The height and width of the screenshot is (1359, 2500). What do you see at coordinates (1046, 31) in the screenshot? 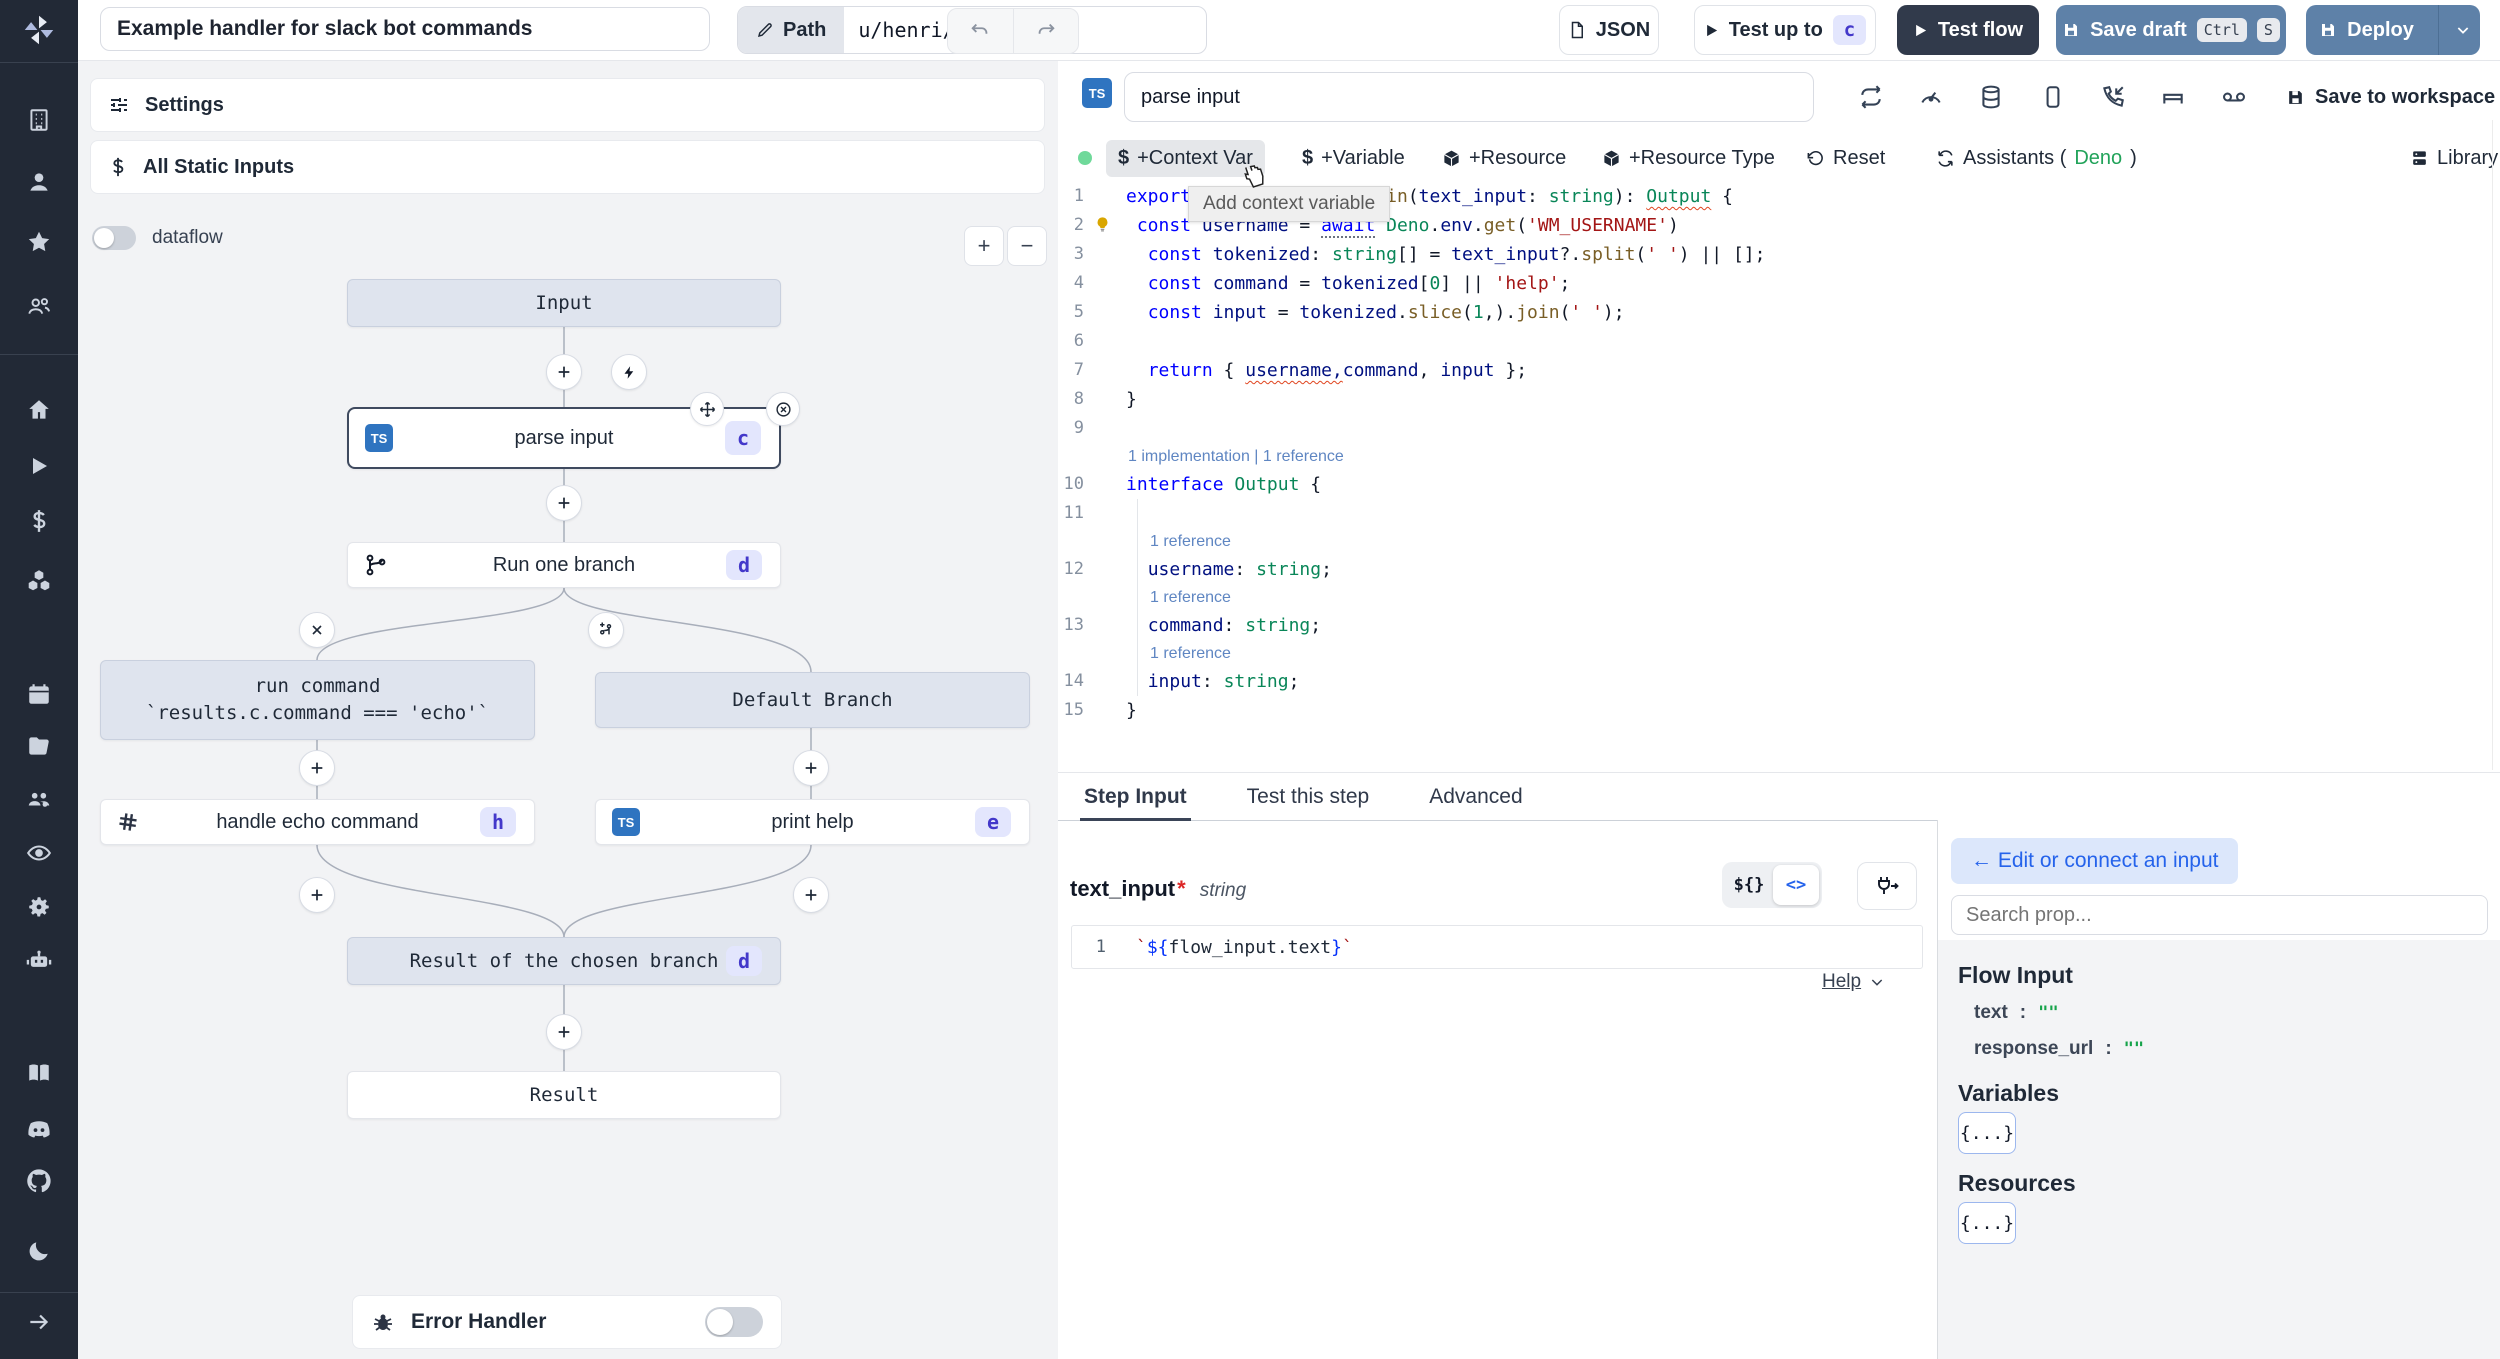
I see `redo-button` at bounding box center [1046, 31].